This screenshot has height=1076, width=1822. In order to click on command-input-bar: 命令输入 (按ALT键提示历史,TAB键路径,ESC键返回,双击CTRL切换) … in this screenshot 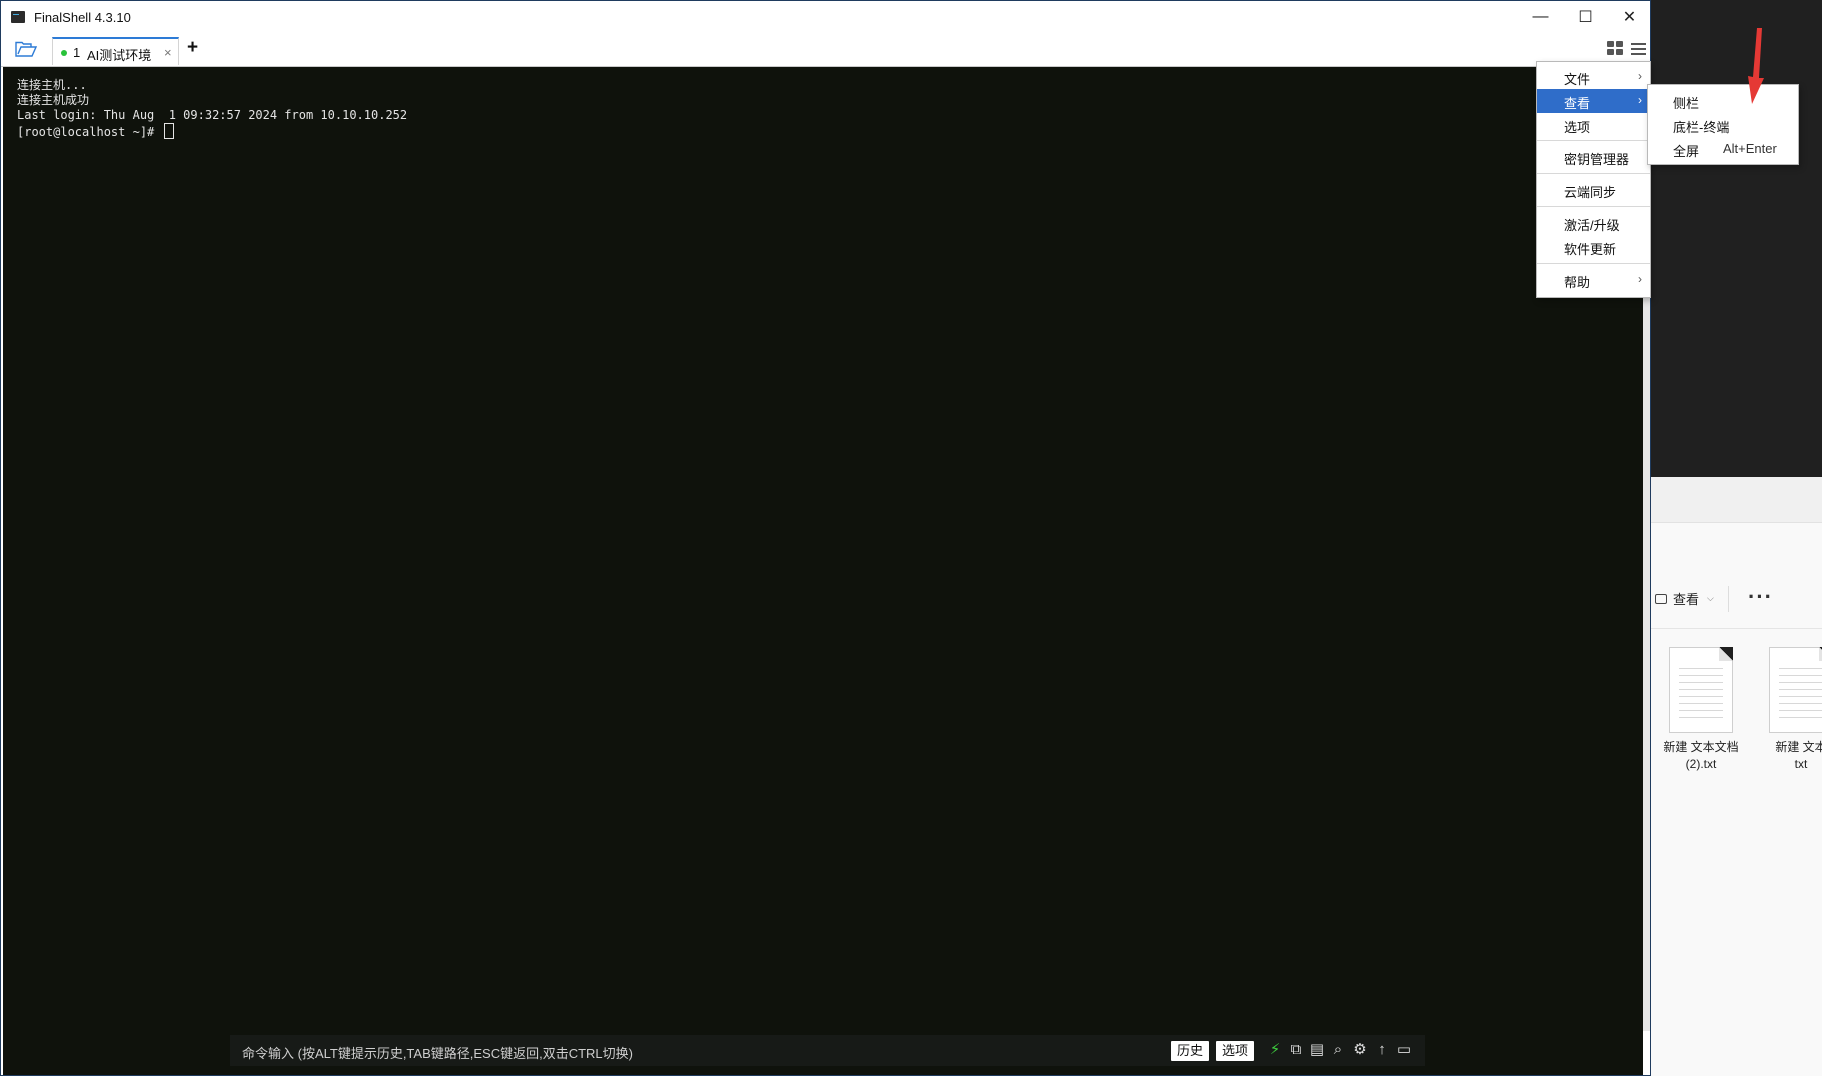, I will do `click(827, 1050)`.